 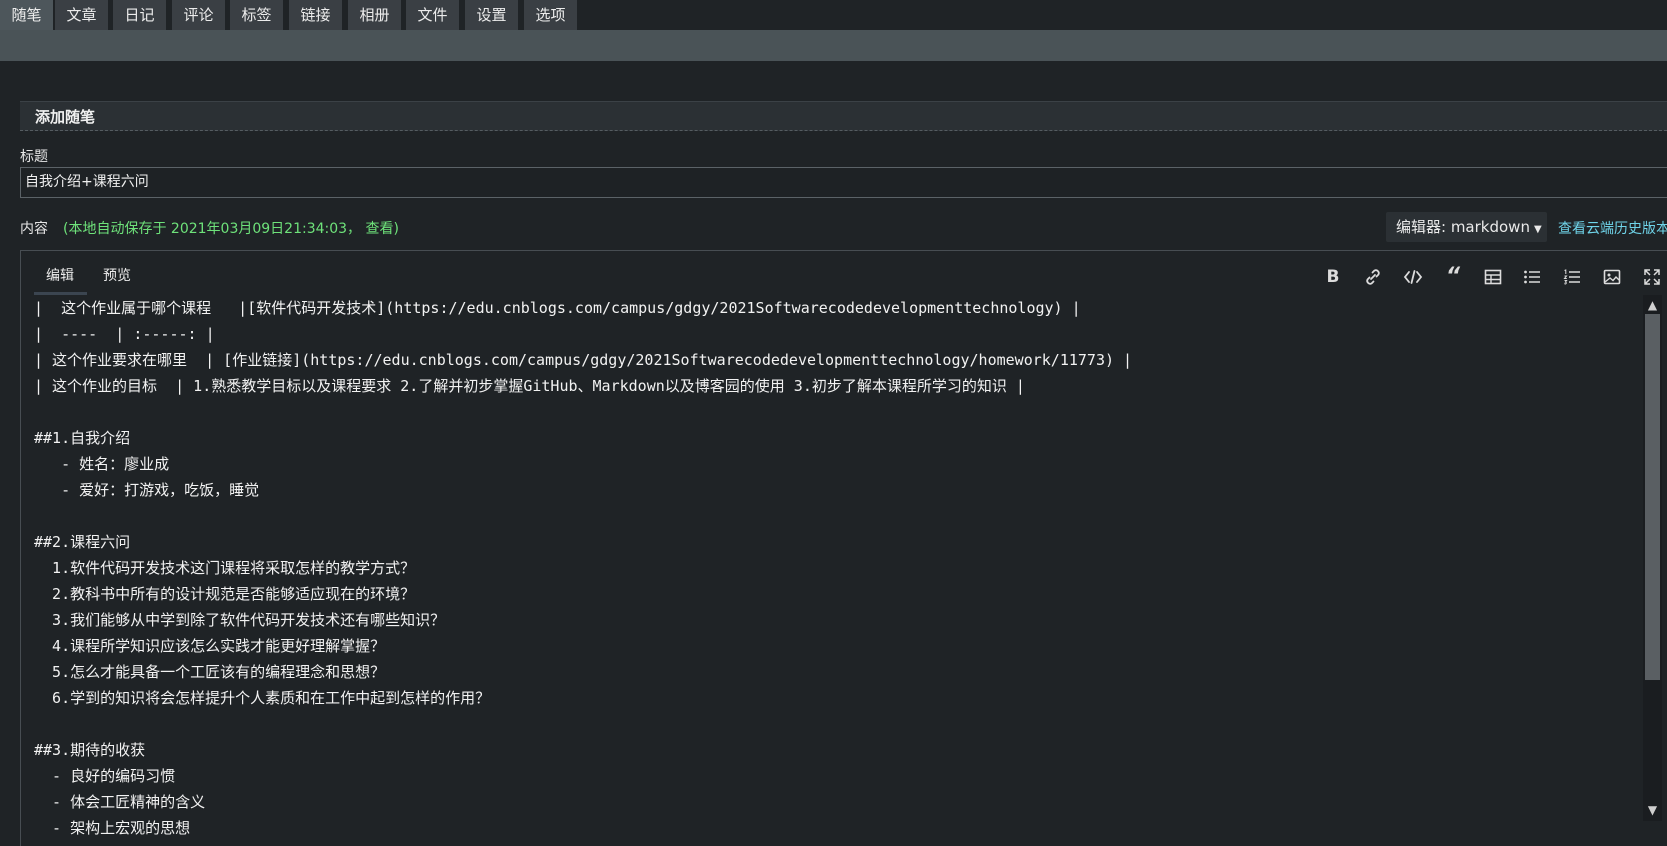 What do you see at coordinates (1652, 497) in the screenshot?
I see `scrollbar-thumb` at bounding box center [1652, 497].